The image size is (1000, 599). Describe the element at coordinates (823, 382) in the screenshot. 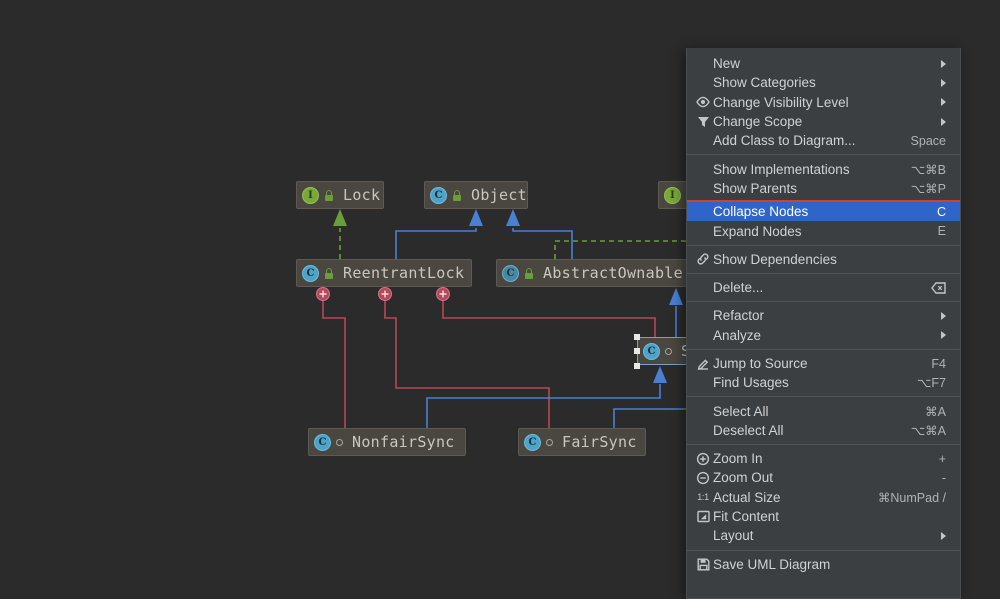

I see `menu-item-find-usages: Find Usages ⌥F7` at that location.